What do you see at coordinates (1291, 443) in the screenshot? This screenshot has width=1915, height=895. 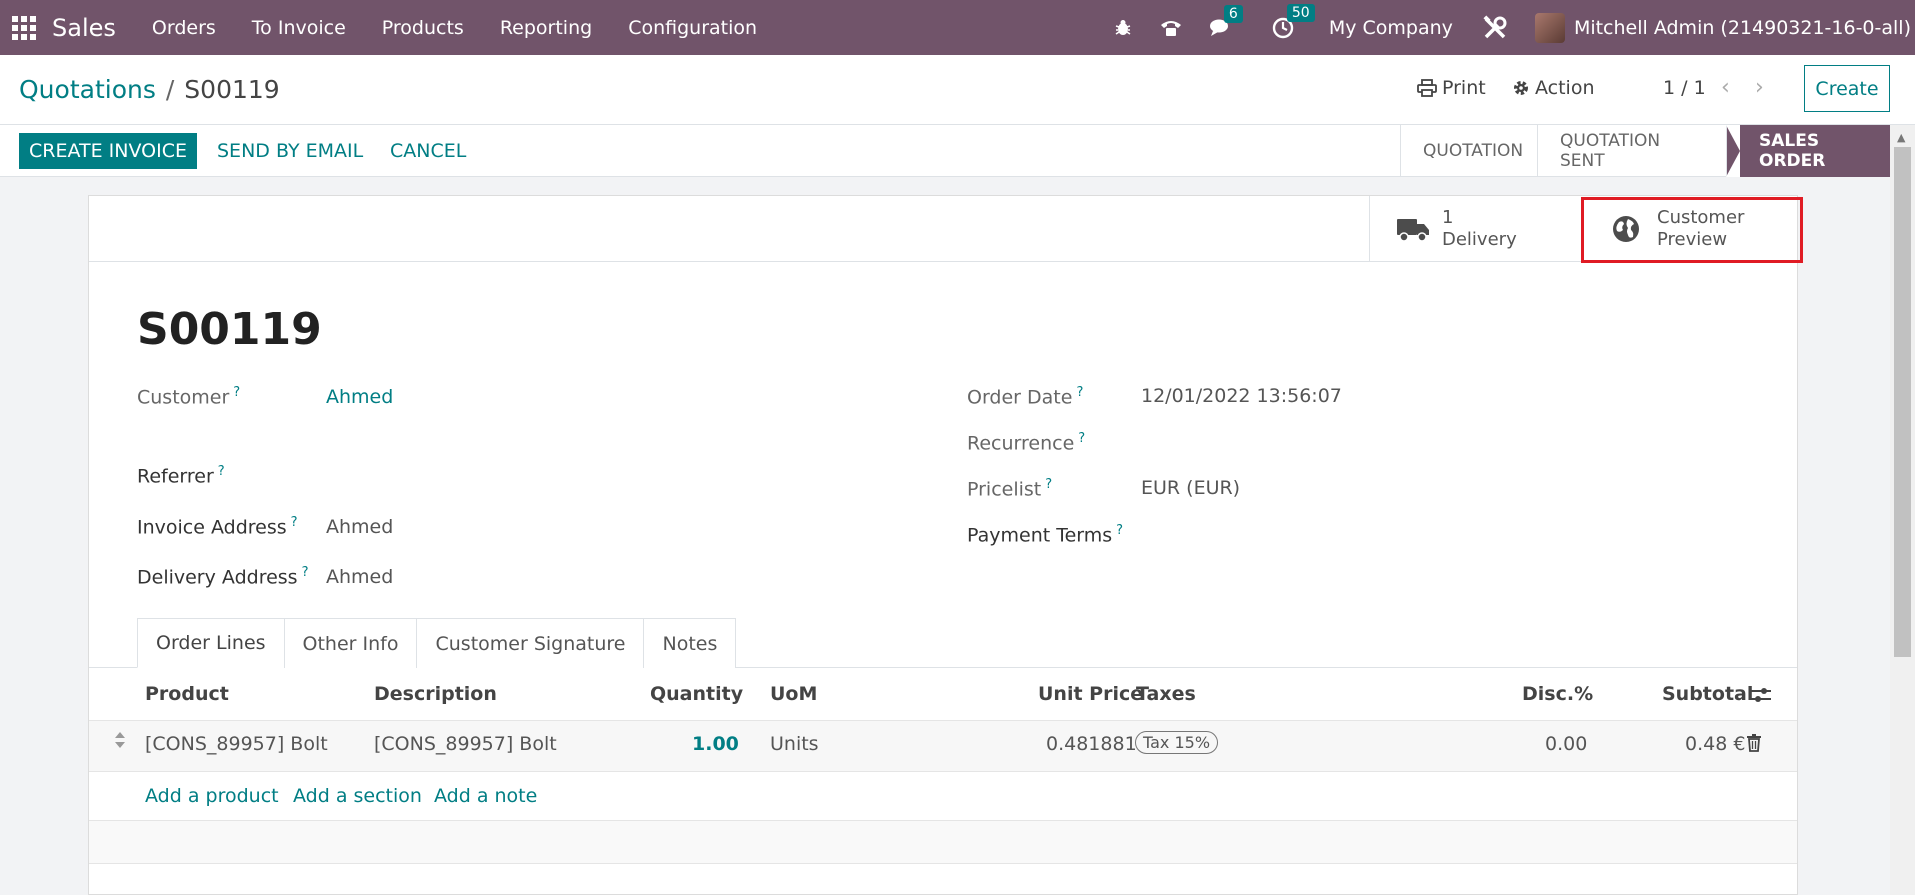 I see `recurrence-field` at bounding box center [1291, 443].